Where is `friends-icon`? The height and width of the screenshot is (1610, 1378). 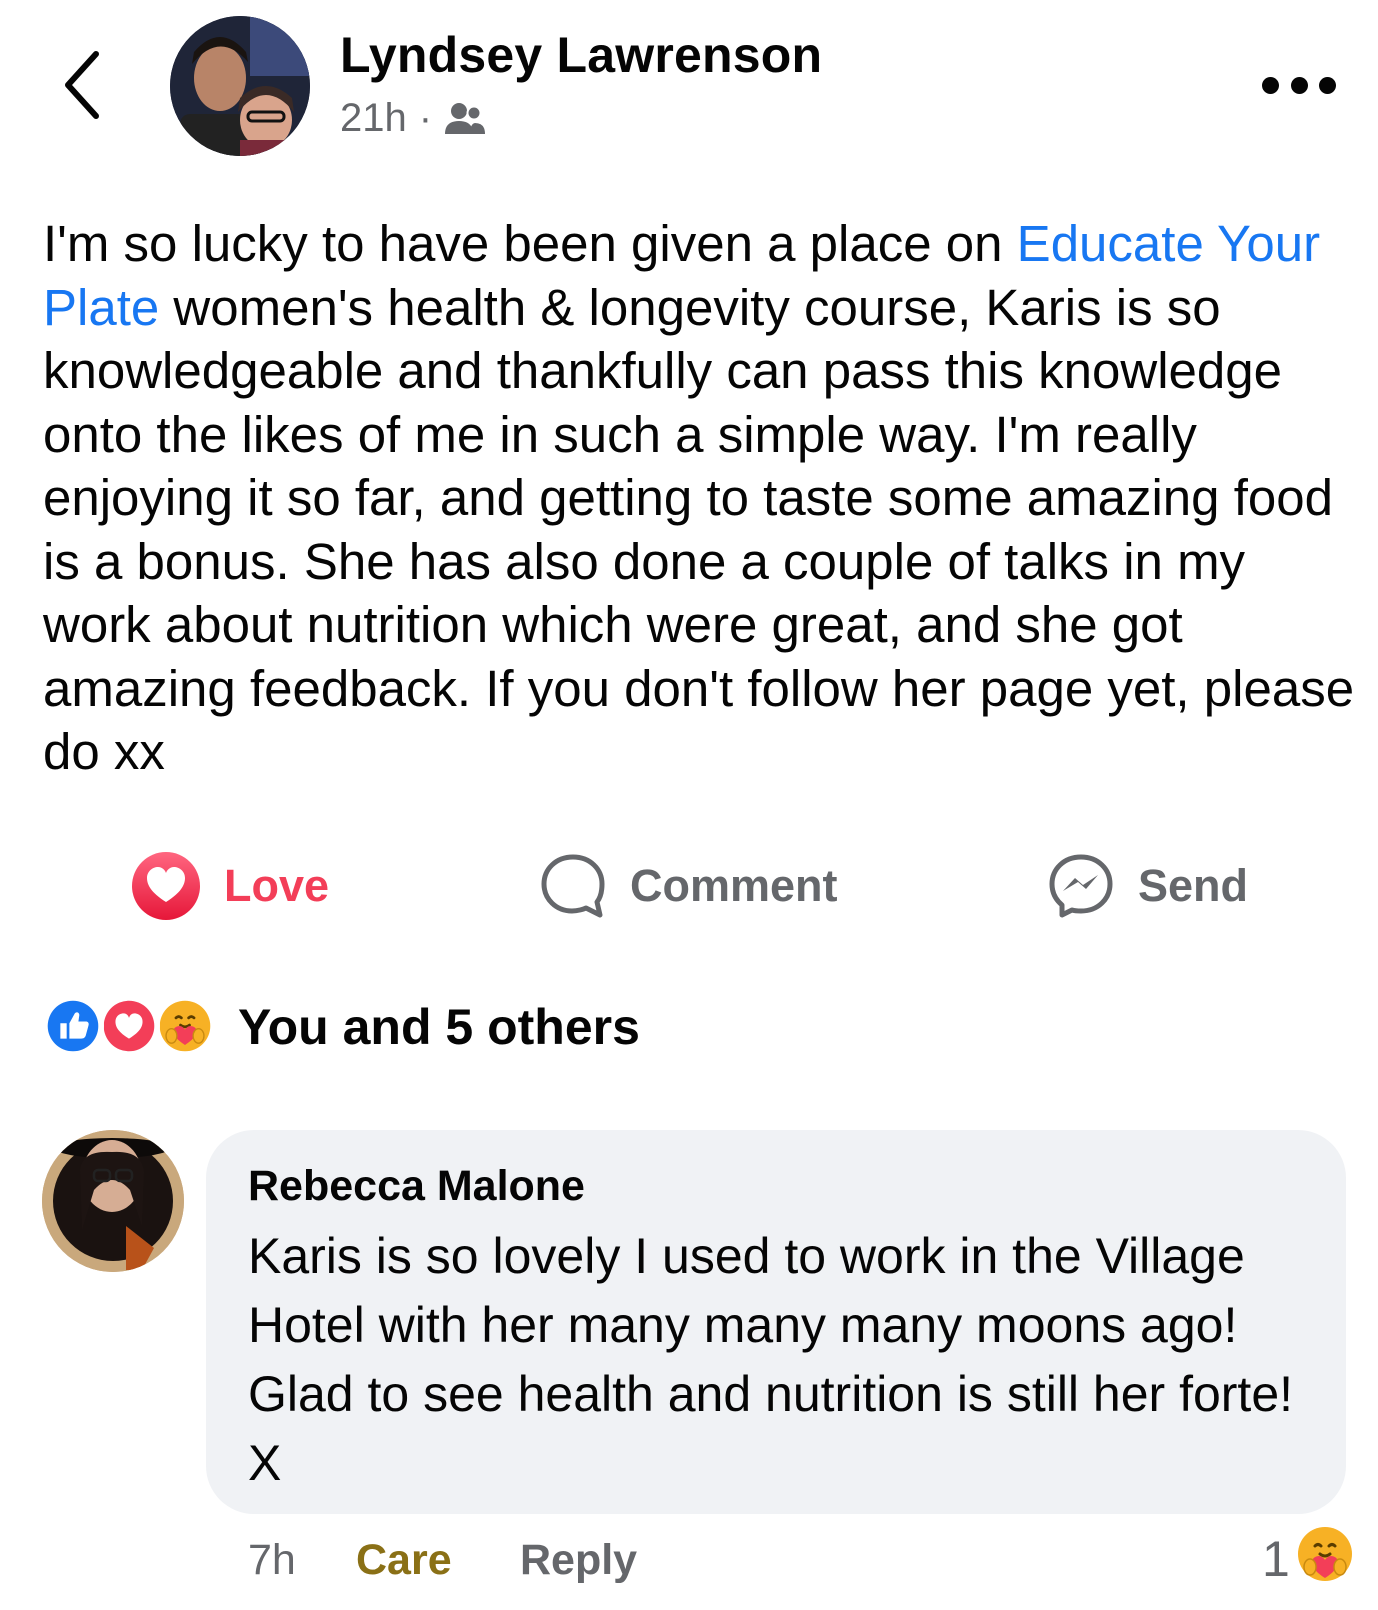
friends-icon is located at coordinates (465, 118).